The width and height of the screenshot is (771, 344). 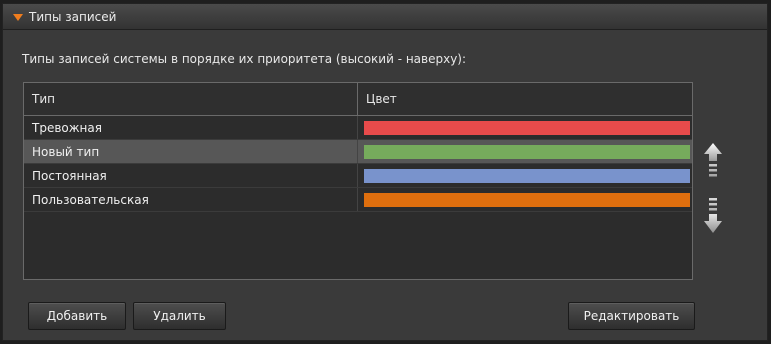 I want to click on table-row: Новый тип, so click(x=358, y=152).